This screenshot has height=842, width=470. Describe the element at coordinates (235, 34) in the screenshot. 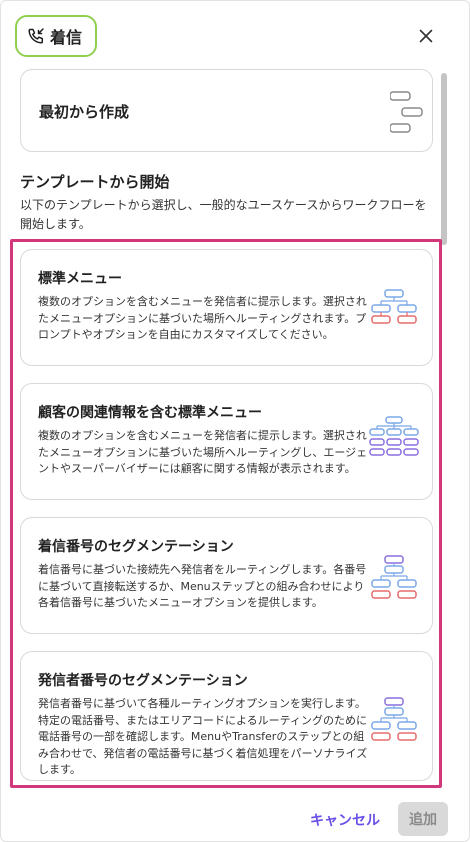

I see `dialog-header: 着信` at that location.